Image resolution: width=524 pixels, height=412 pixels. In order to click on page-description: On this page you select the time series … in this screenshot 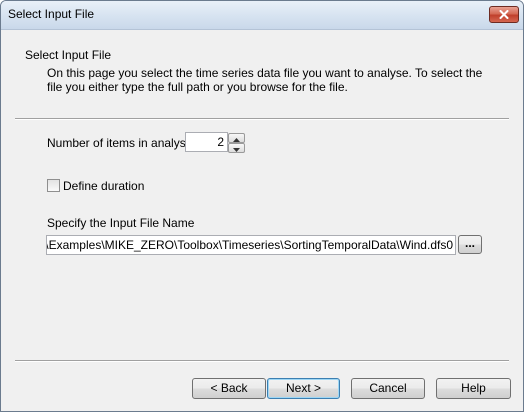, I will do `click(265, 80)`.